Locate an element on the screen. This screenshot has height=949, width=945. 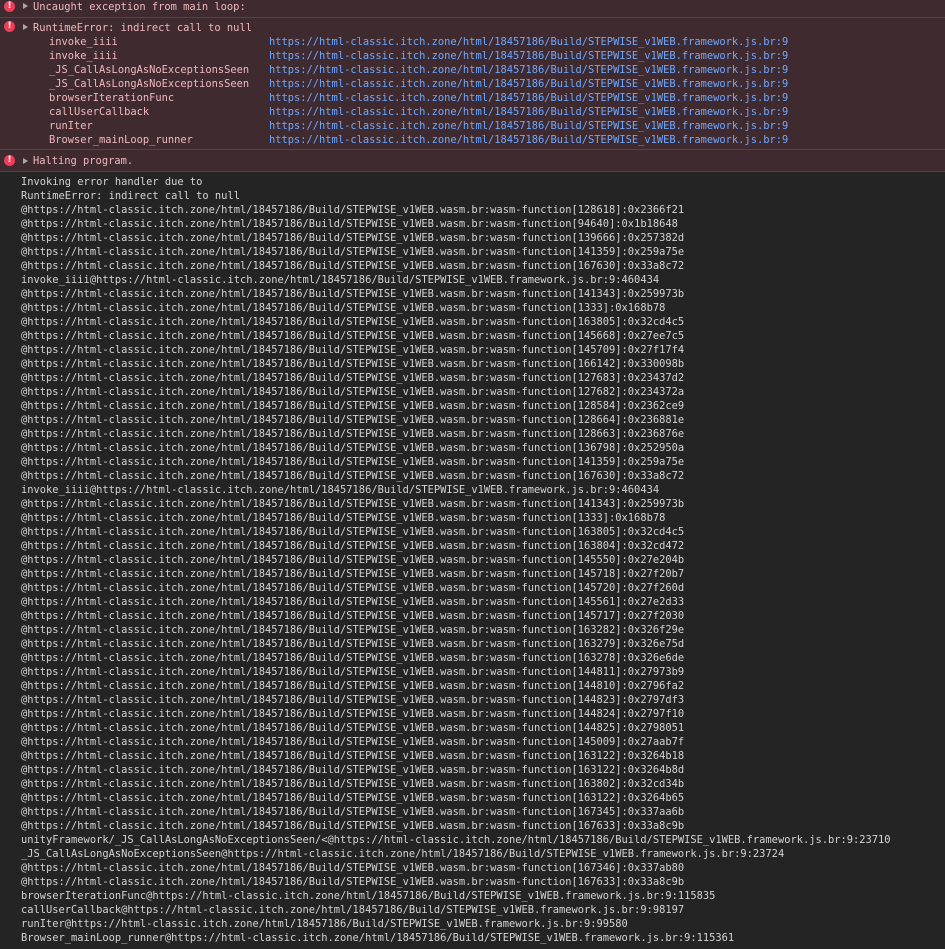
log-line: Invoking error handler due to is located at coordinates (112, 182).